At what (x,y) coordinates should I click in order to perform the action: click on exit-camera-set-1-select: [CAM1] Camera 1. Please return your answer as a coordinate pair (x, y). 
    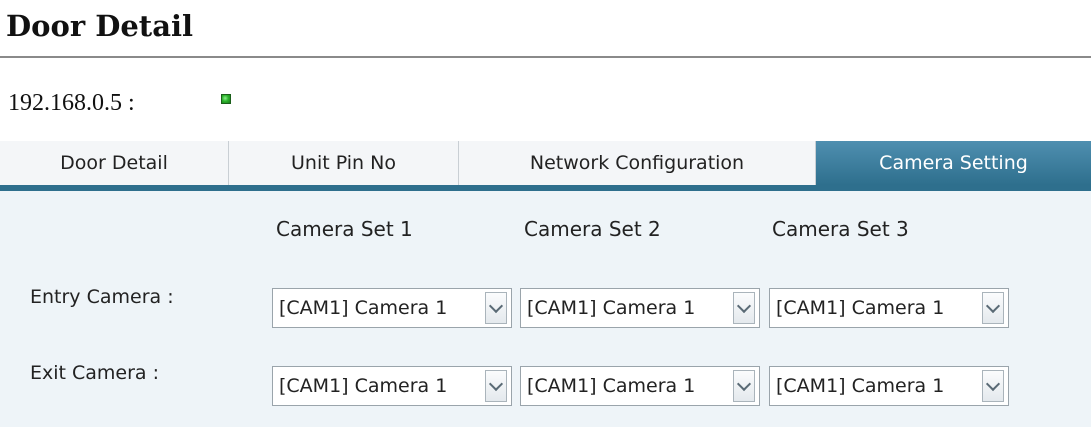
    Looking at the image, I should click on (392, 386).